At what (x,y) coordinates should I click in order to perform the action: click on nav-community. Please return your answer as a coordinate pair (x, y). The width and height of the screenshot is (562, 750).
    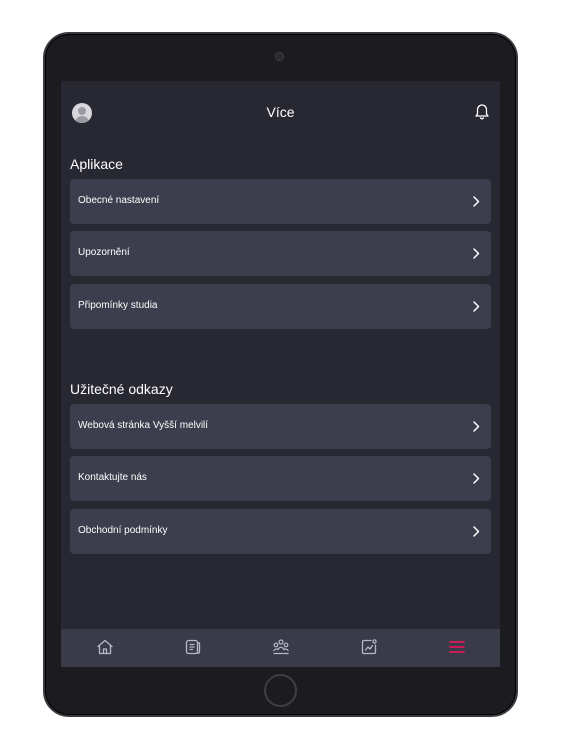
    Looking at the image, I should click on (281, 648).